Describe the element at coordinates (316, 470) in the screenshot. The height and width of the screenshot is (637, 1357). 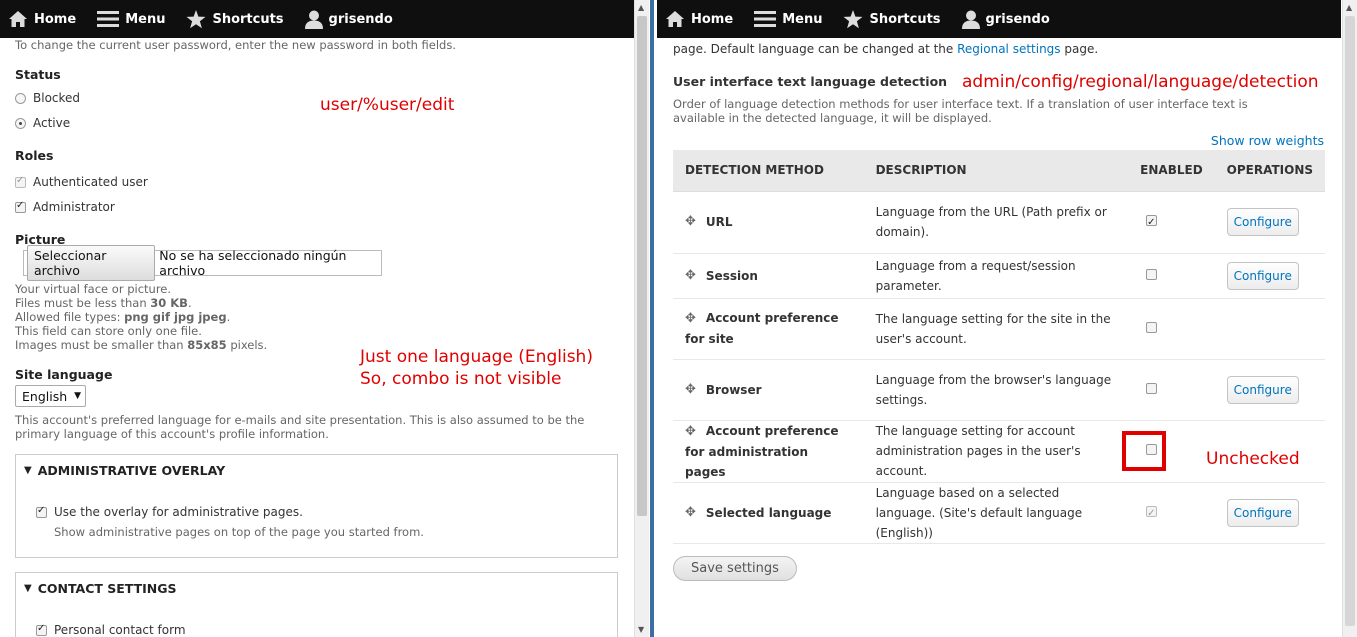
I see `overlay-legend: ▼ ADMINISTRATIVE OVERLAY` at that location.